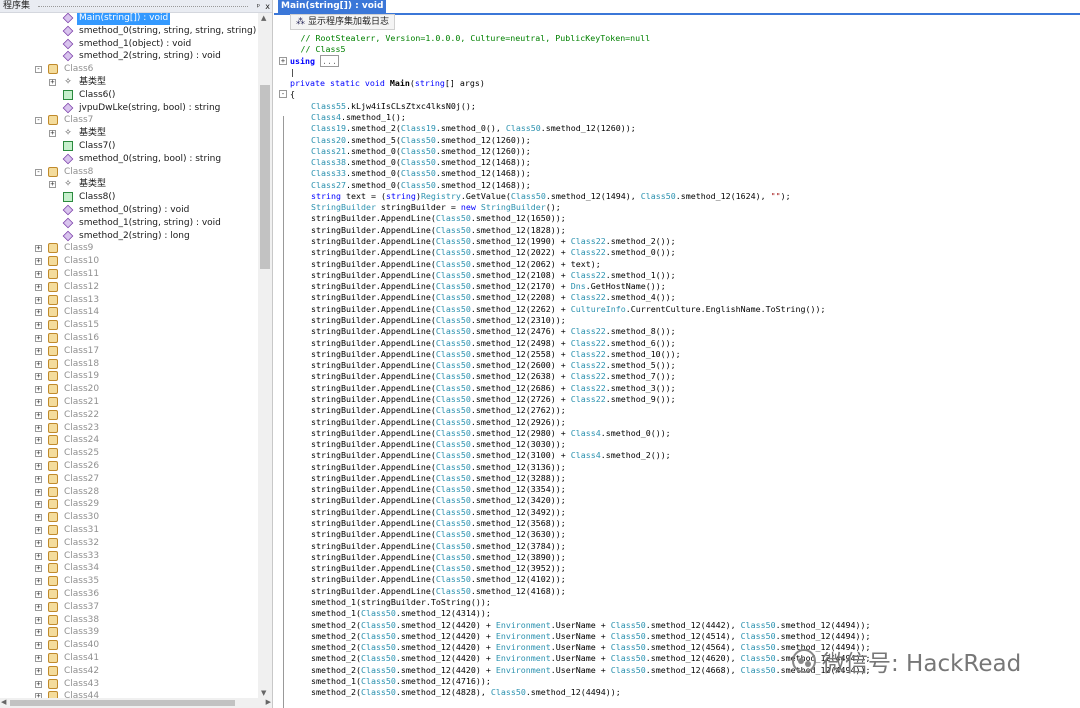 Image resolution: width=1080 pixels, height=708 pixels. What do you see at coordinates (263, 693) in the screenshot?
I see `scroll-down-icon: ▼` at bounding box center [263, 693].